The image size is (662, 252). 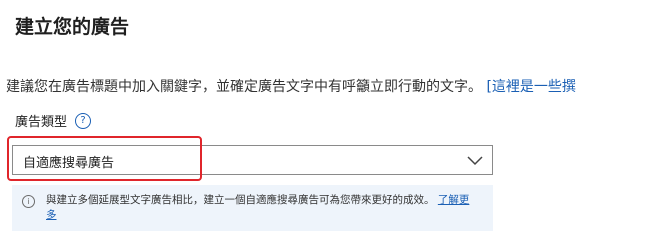 I want to click on info-icon: i, so click(x=28, y=201).